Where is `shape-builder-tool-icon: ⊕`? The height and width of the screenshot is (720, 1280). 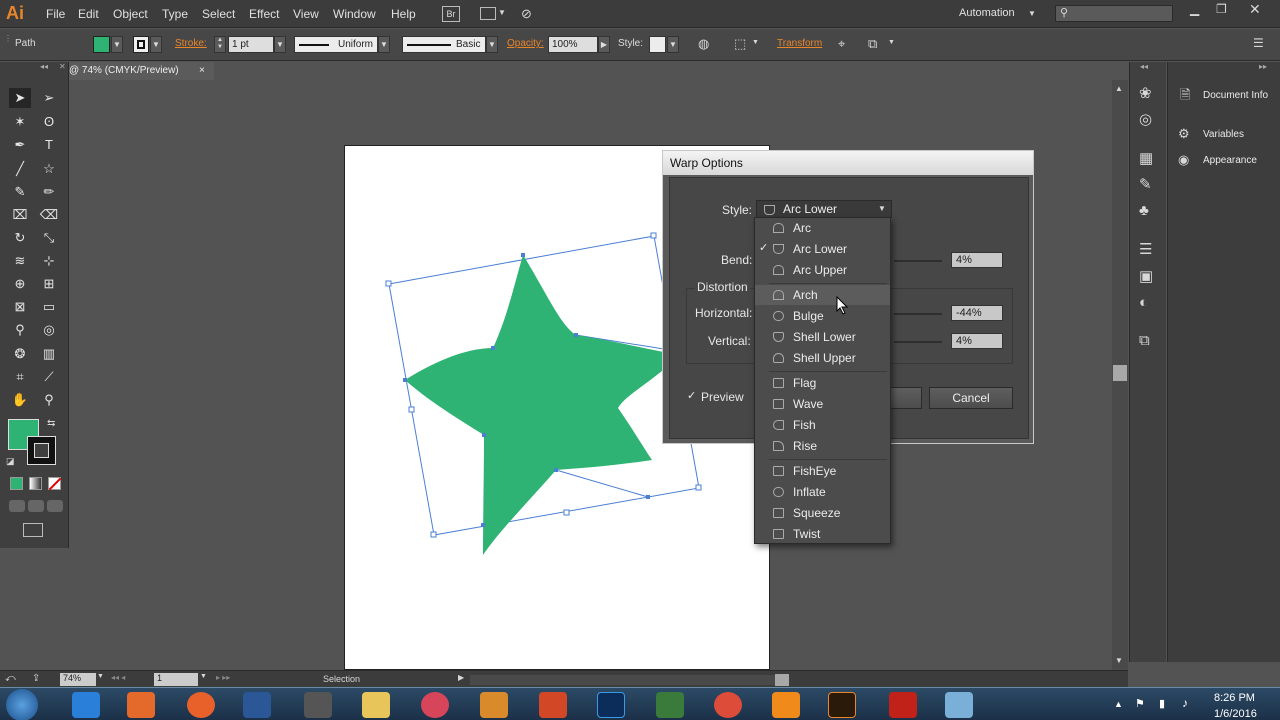 shape-builder-tool-icon: ⊕ is located at coordinates (20, 284).